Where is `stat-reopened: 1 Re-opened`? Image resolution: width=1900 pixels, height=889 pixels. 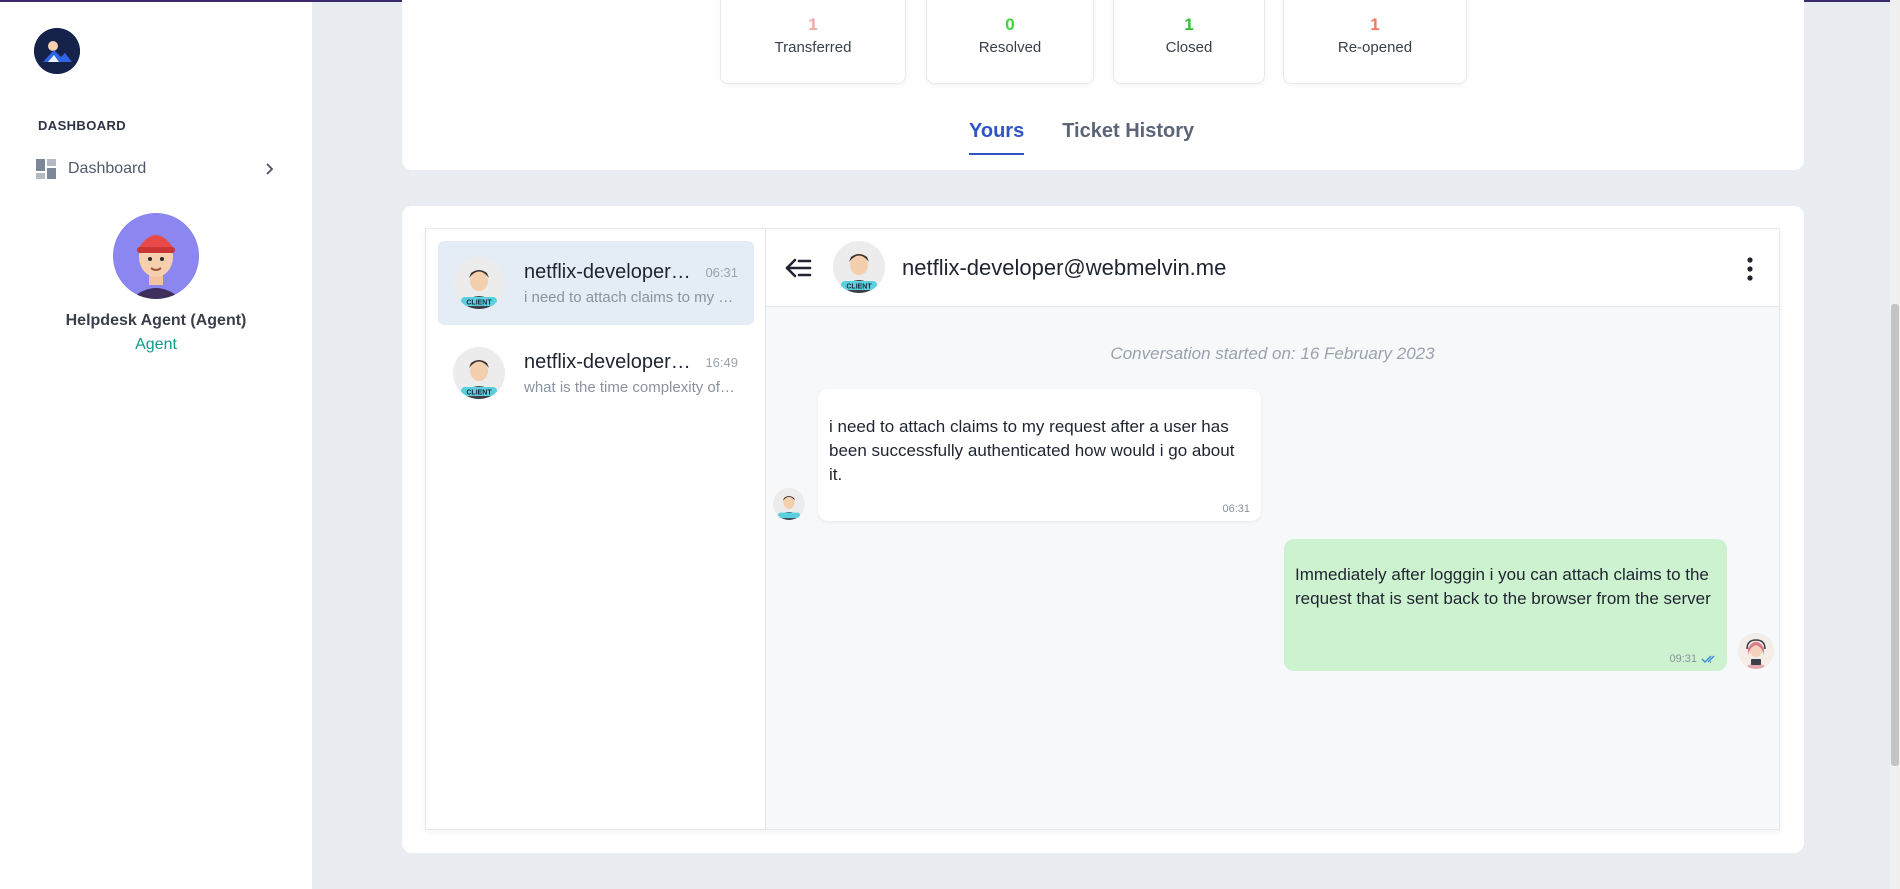 stat-reopened: 1 Re-opened is located at coordinates (1375, 42).